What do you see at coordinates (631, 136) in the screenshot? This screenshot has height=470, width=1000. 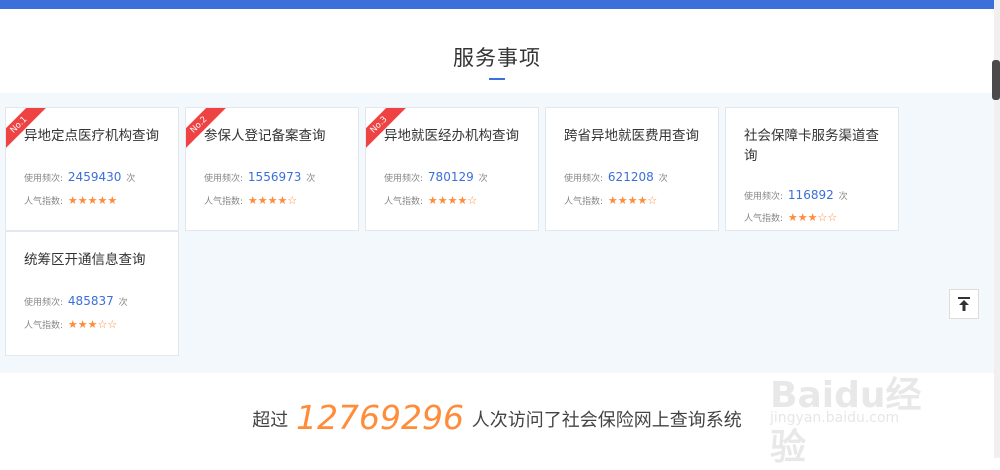 I see `service-title: 跨省异地就医费用查询` at bounding box center [631, 136].